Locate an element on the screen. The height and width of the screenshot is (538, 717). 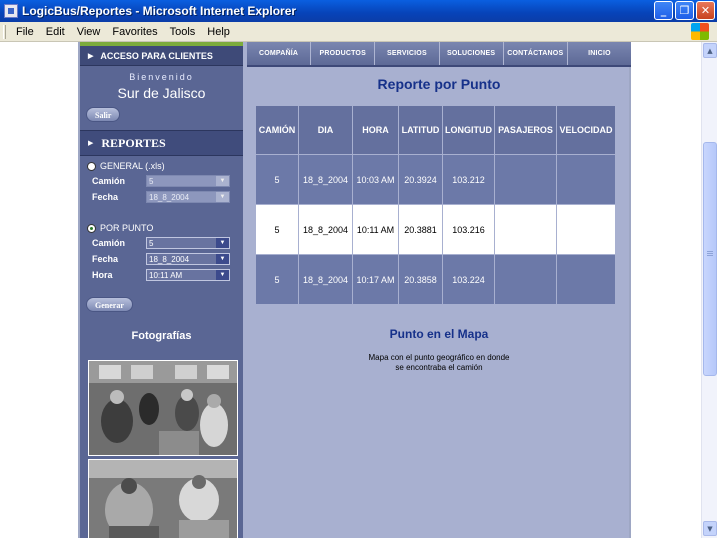
punto-camion-value: 5 is located at coordinates (151, 243).